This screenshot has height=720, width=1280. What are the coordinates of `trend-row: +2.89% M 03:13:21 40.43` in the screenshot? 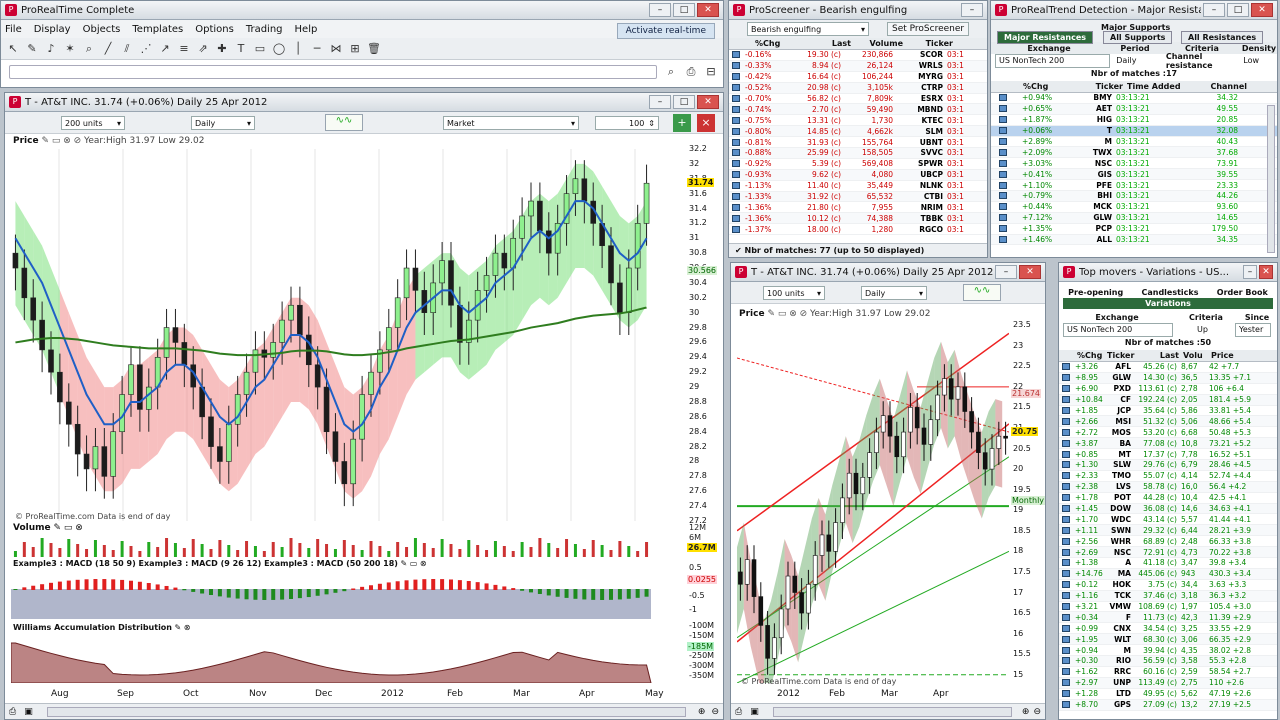 It's located at (1134, 142).